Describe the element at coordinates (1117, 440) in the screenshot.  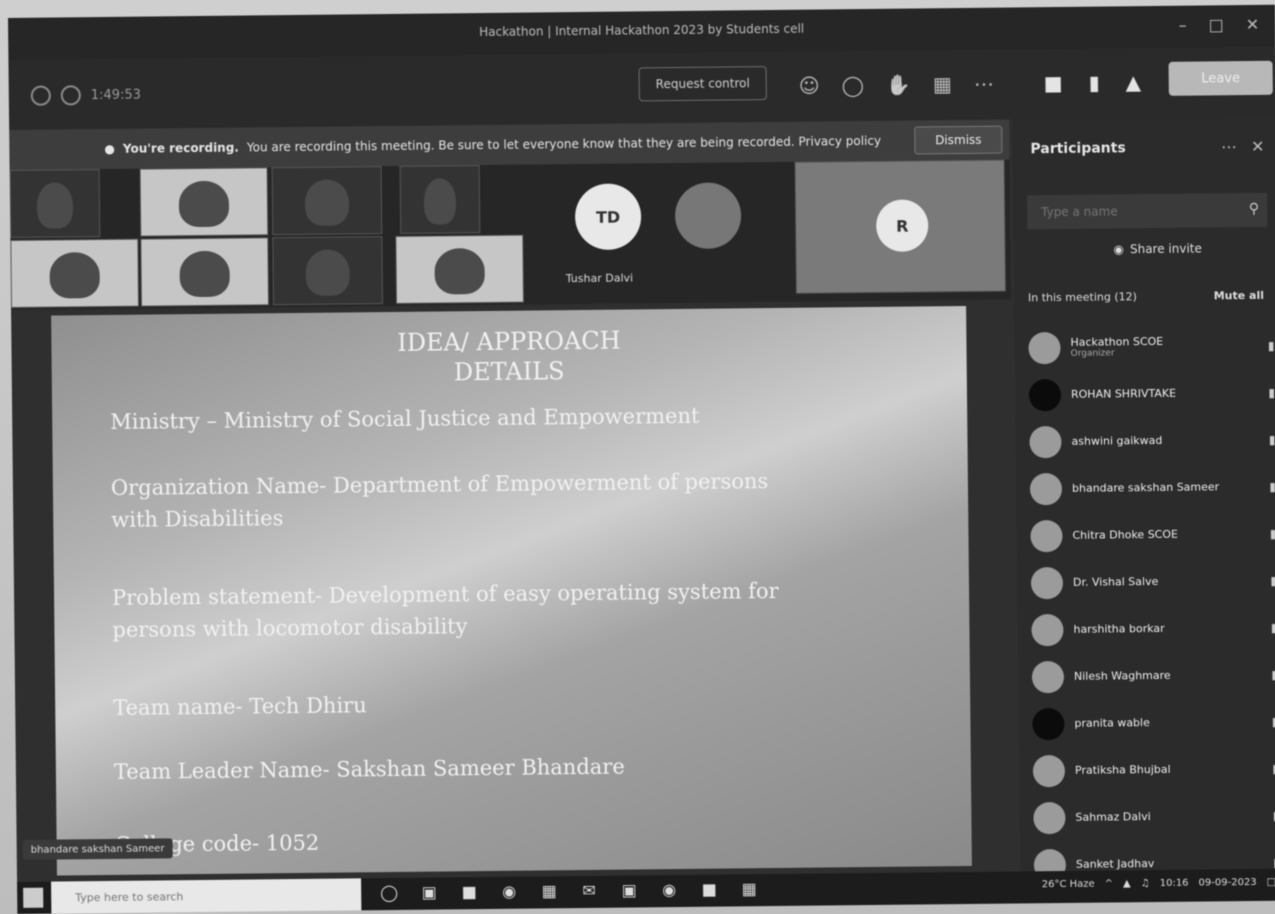
I see `participant-name: ashwini gaikwad` at that location.